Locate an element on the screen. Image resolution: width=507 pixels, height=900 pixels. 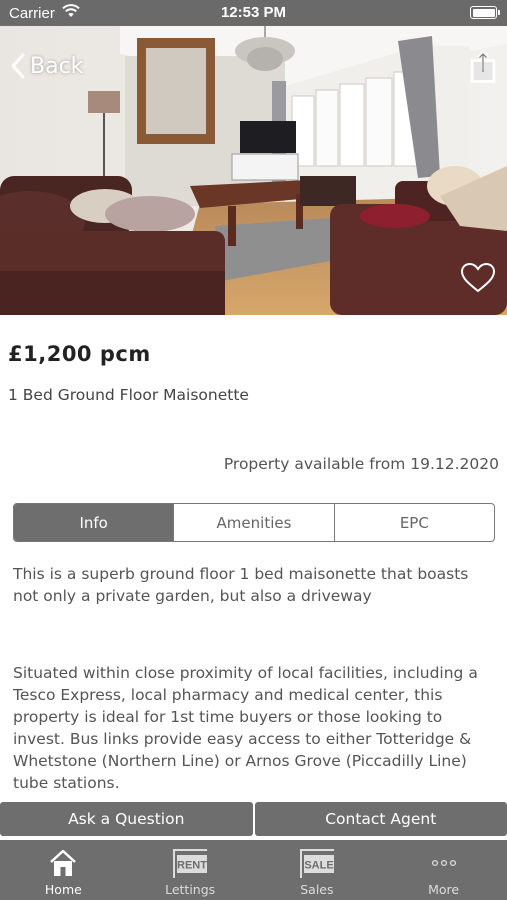
tabbar-lettings: RENT Lettings is located at coordinates (190, 870).